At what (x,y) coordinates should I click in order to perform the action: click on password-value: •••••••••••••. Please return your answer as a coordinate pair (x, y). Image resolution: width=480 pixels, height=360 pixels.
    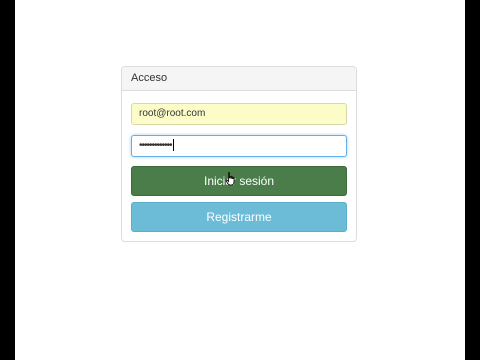
    Looking at the image, I should click on (156, 145).